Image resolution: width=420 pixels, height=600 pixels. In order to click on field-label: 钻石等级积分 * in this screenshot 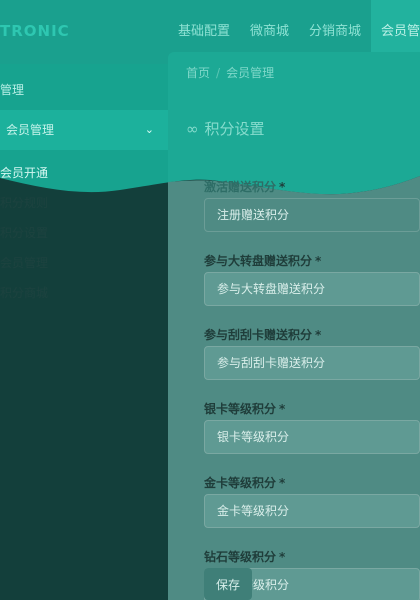, I will do `click(312, 557)`.